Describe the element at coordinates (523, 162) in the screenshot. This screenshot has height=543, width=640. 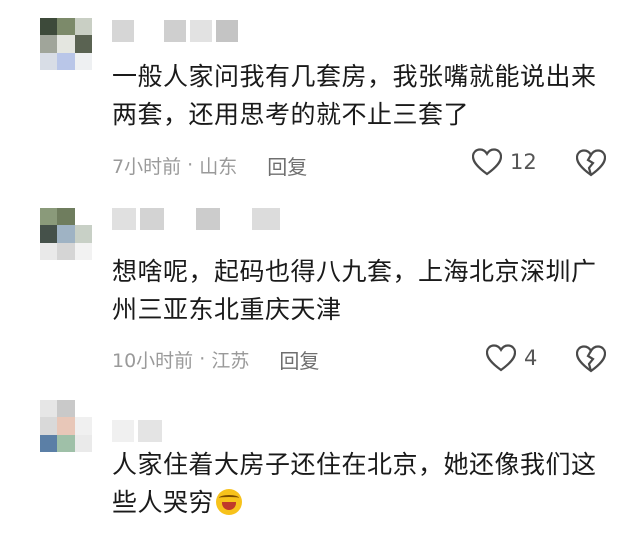
I see `like-count: 12` at that location.